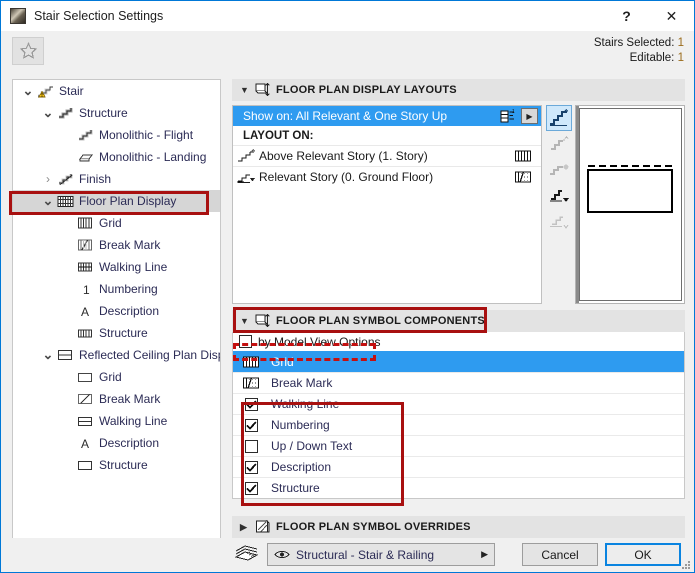 The width and height of the screenshot is (695, 573). What do you see at coordinates (263, 526) in the screenshot?
I see `floor-plan-overrides-icon` at bounding box center [263, 526].